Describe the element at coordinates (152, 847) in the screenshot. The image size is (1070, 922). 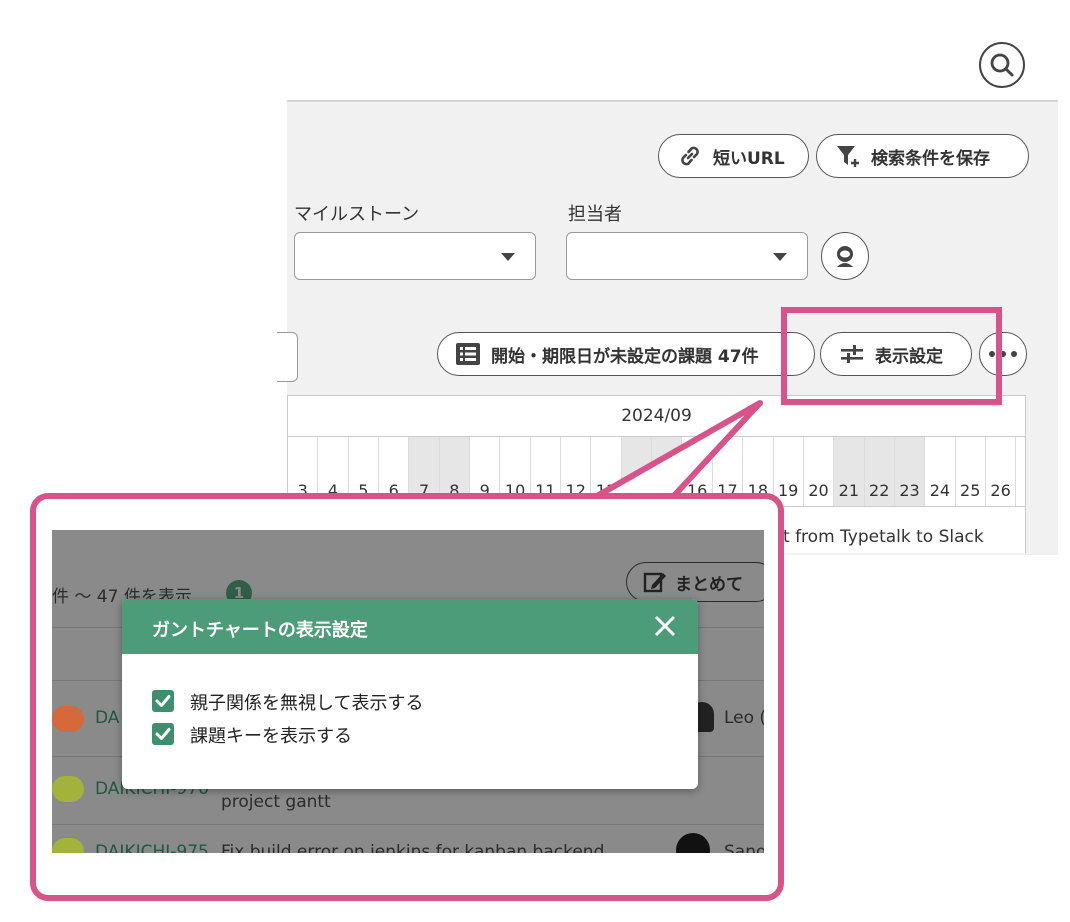
I see `issue-key: DAIKICHI-975` at that location.